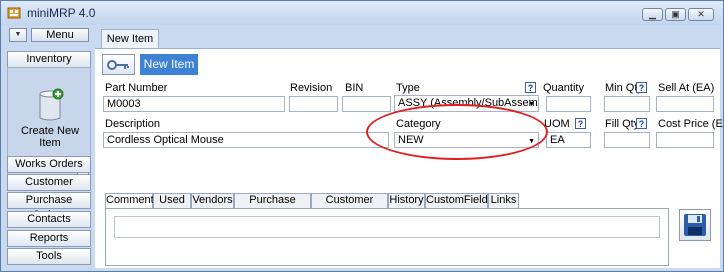  I want to click on tab-customfields: CustomFields, so click(459, 200).